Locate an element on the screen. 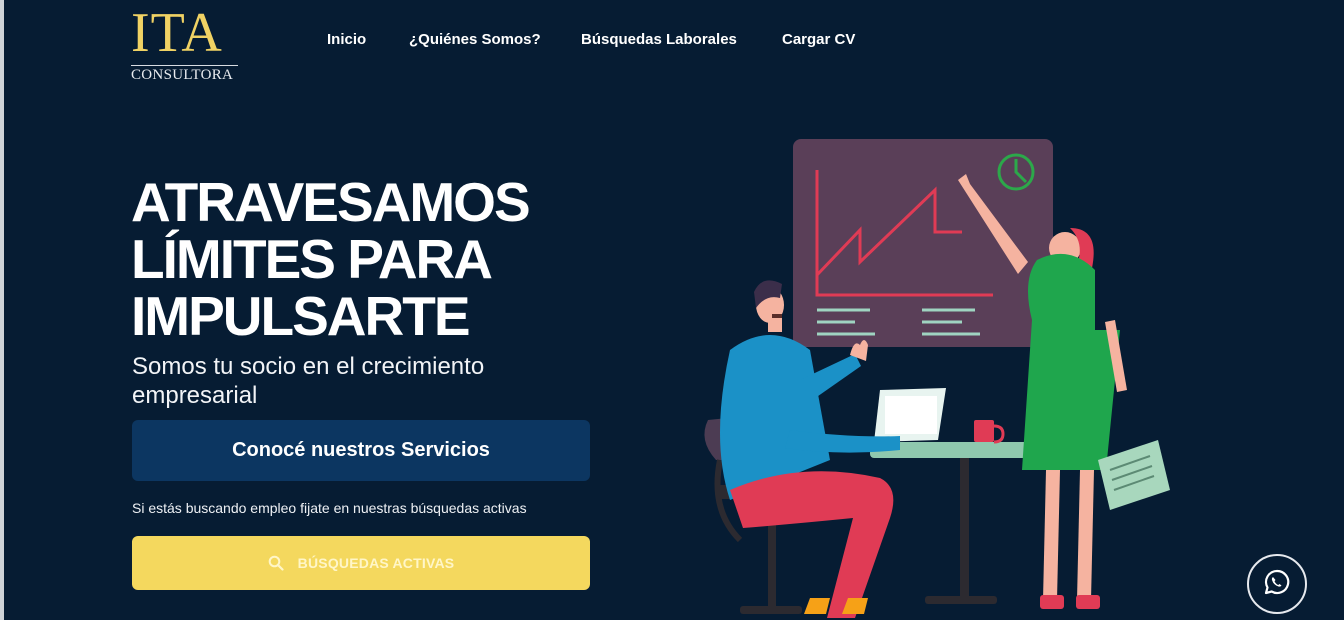  headline-line: LÍMITES PARA is located at coordinates (312, 259).